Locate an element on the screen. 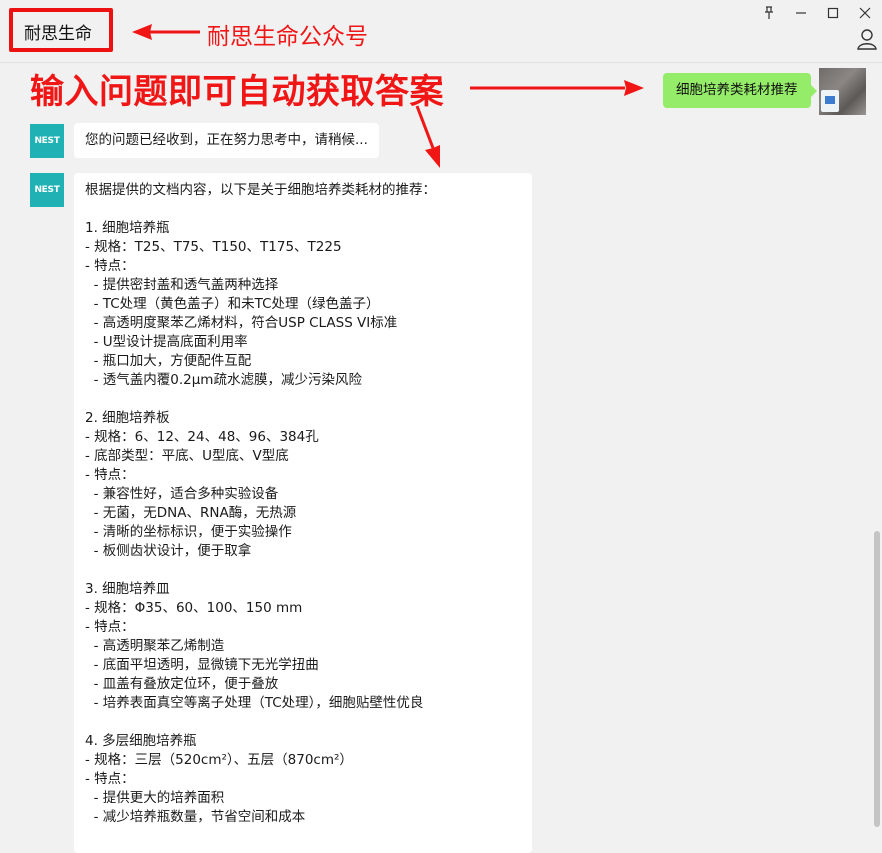  answer-line: - 高透明度聚苯乙烯材料，符合USP CLASS VI标准 is located at coordinates (241, 323).